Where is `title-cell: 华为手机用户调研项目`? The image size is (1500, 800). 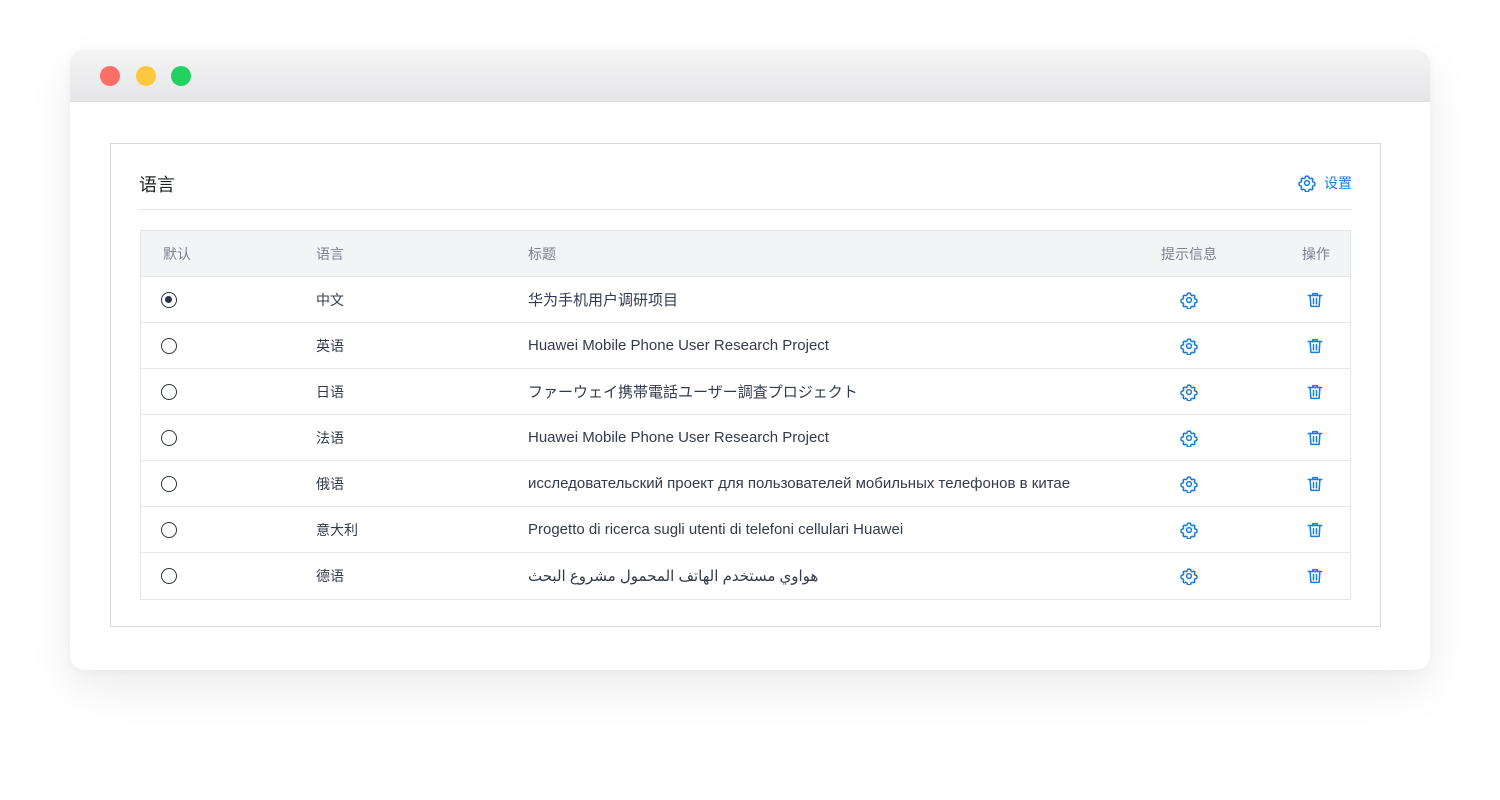 title-cell: 华为手机用户调研项目 is located at coordinates (603, 300).